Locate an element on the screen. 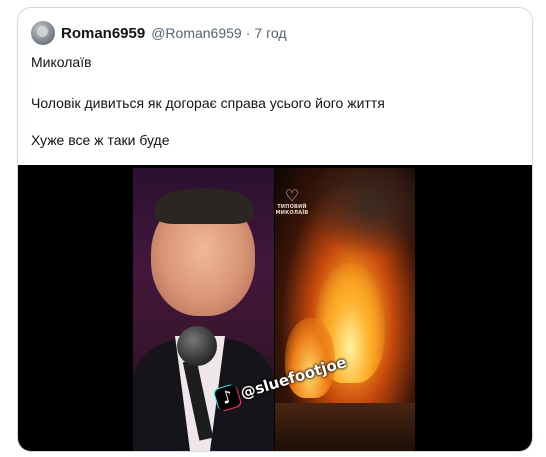  heart-icon: ♡ is located at coordinates (292, 195).